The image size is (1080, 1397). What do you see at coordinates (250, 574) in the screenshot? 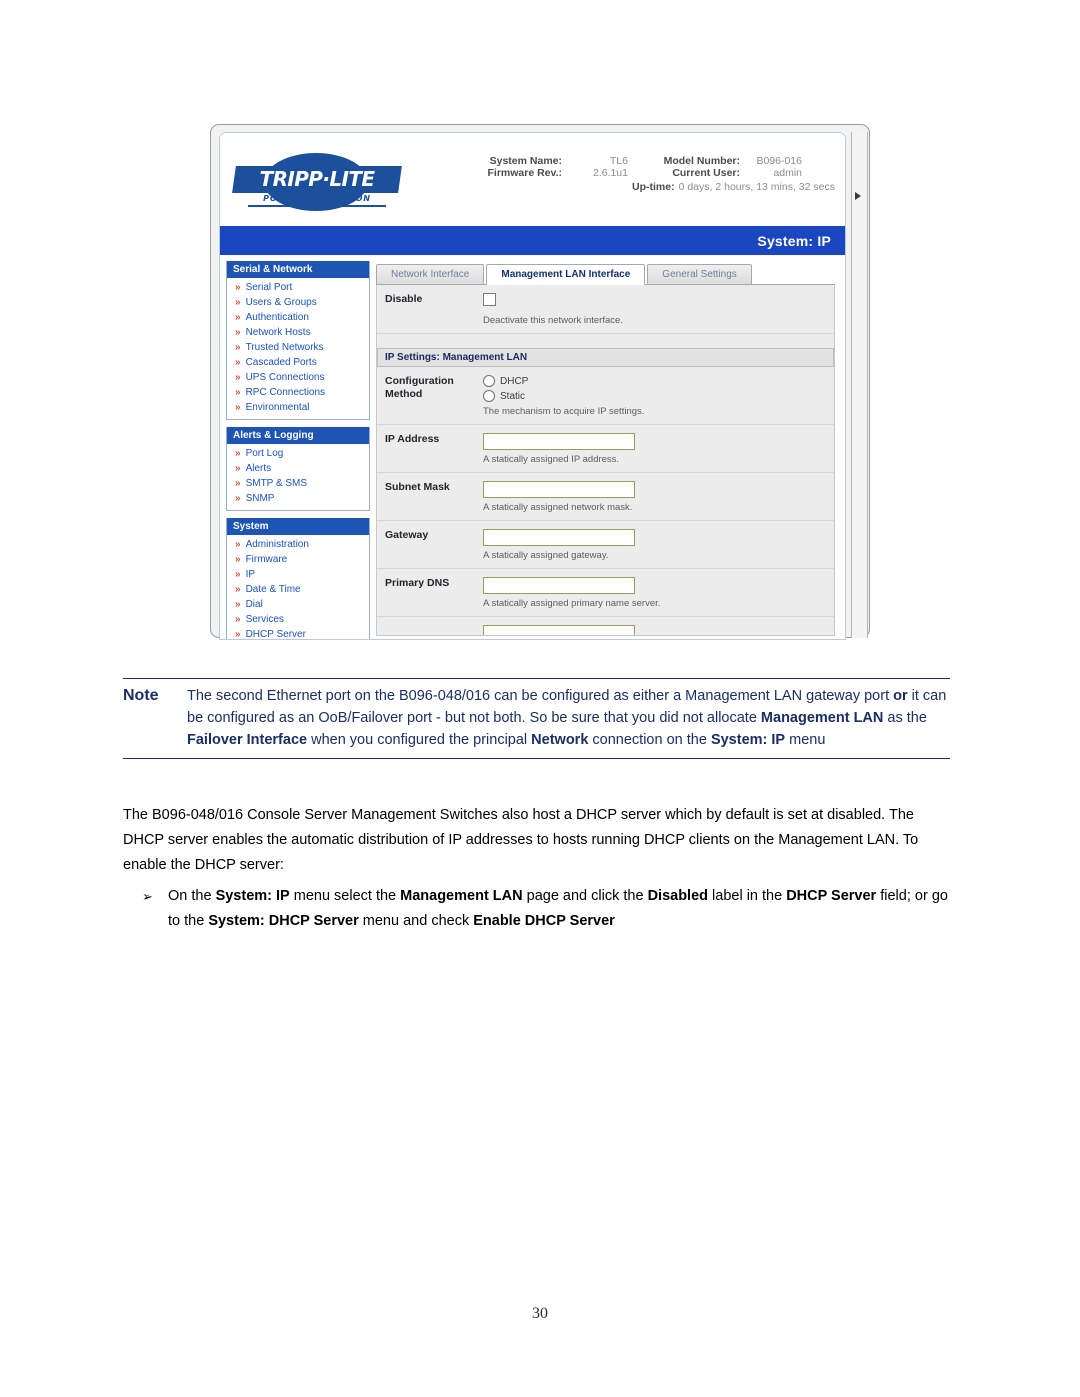
I see `sidebar-item-label: IP` at bounding box center [250, 574].